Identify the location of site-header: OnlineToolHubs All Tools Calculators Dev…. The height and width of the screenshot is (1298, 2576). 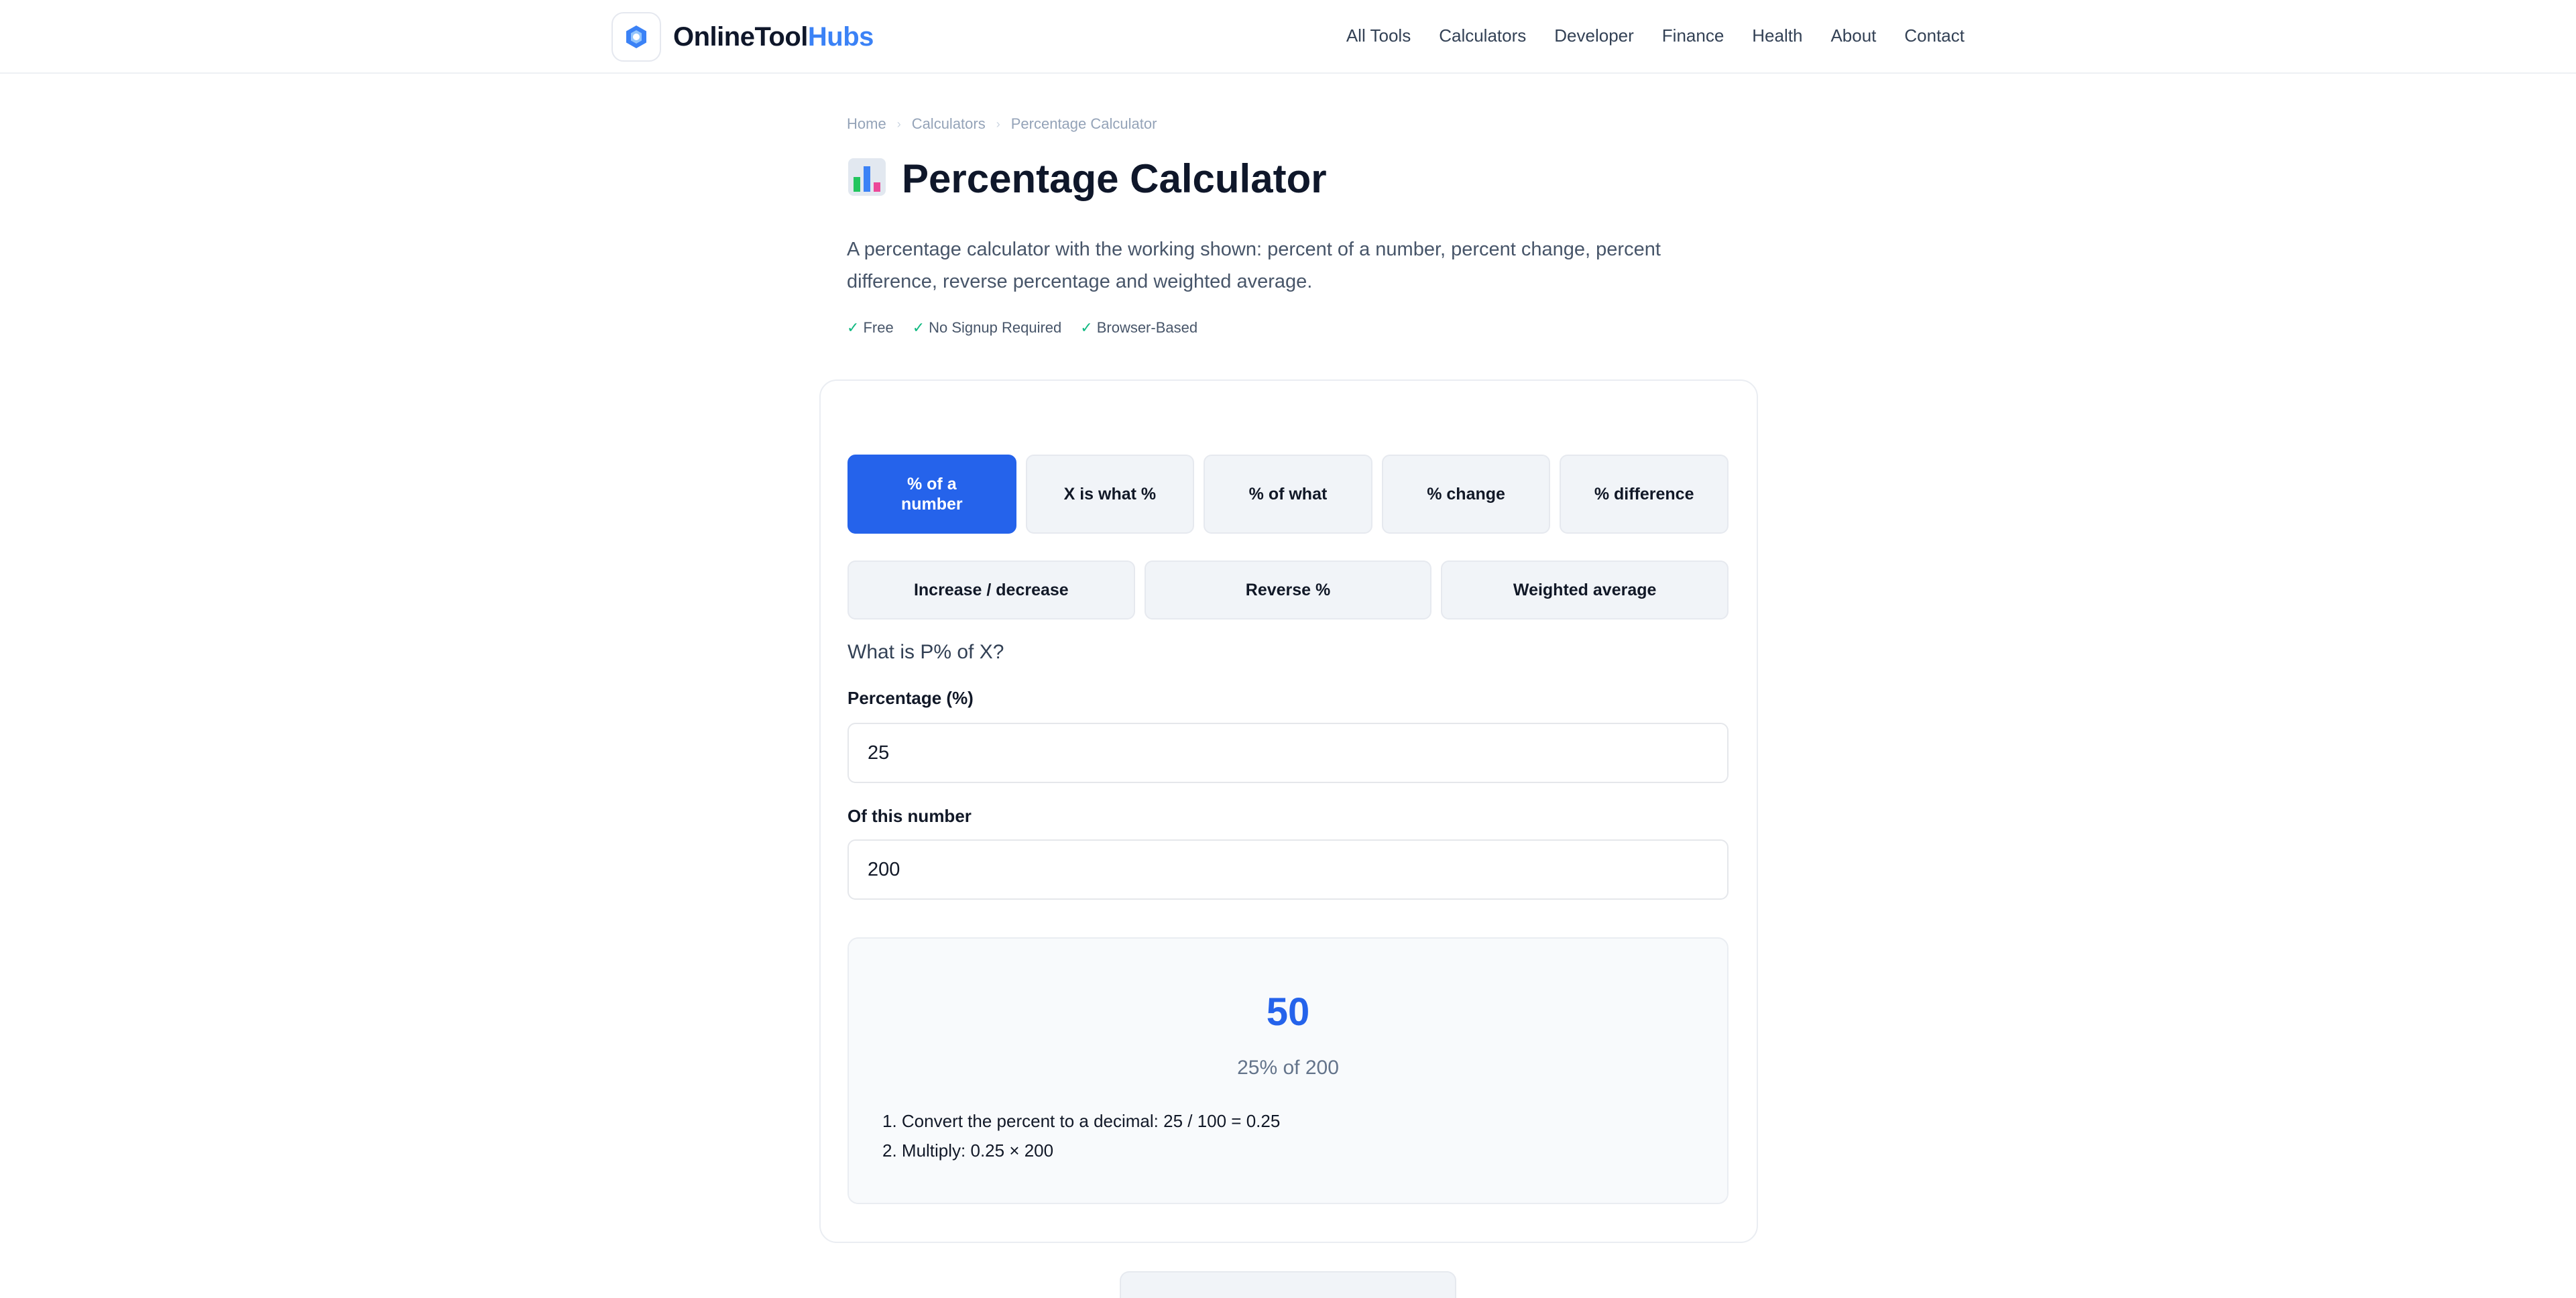
(1288, 37).